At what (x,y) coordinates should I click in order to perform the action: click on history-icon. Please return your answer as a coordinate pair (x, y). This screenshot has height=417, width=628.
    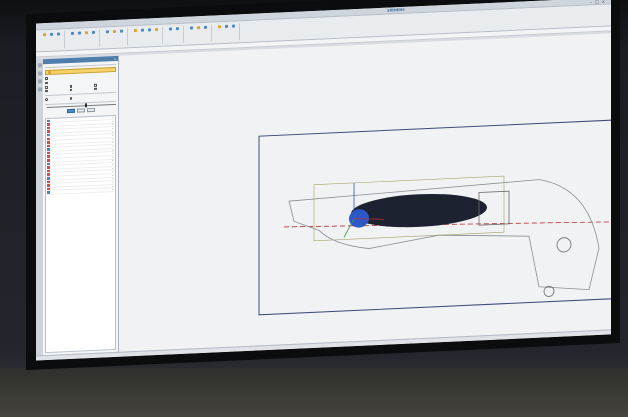
    Looking at the image, I should click on (39, 81).